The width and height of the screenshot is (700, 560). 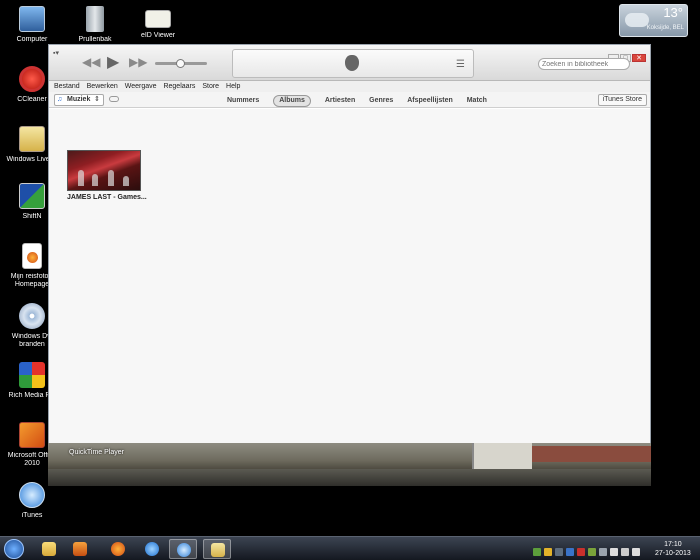 What do you see at coordinates (639, 58) in the screenshot?
I see `close-button: ✕` at bounding box center [639, 58].